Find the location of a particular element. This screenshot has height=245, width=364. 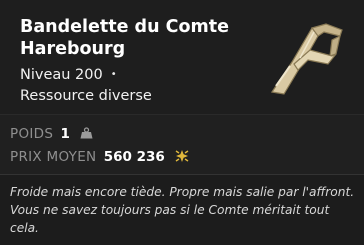

price-label: PRIX MOYEN is located at coordinates (53, 157).